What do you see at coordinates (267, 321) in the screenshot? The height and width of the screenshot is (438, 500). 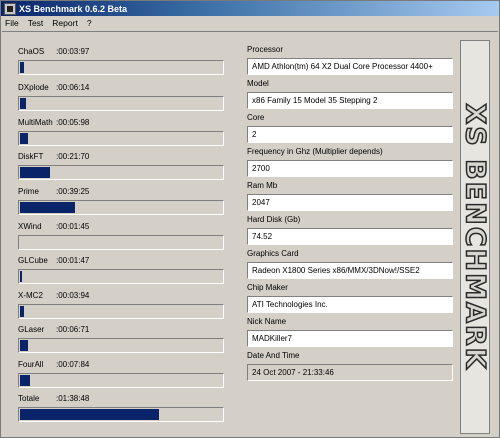 I see `info-label: Nick Name` at bounding box center [267, 321].